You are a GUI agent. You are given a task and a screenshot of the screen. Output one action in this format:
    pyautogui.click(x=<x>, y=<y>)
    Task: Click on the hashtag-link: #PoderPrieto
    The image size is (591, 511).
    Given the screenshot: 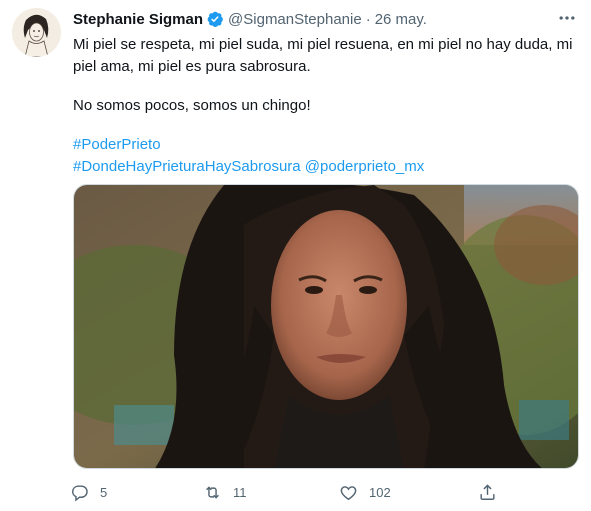 What is the action you would take?
    pyautogui.click(x=117, y=144)
    